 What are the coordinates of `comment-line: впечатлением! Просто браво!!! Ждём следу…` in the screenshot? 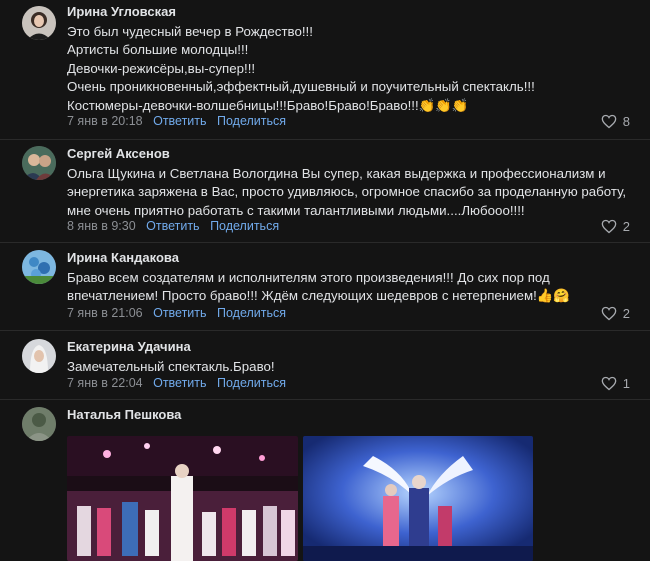 It's located at (318, 296).